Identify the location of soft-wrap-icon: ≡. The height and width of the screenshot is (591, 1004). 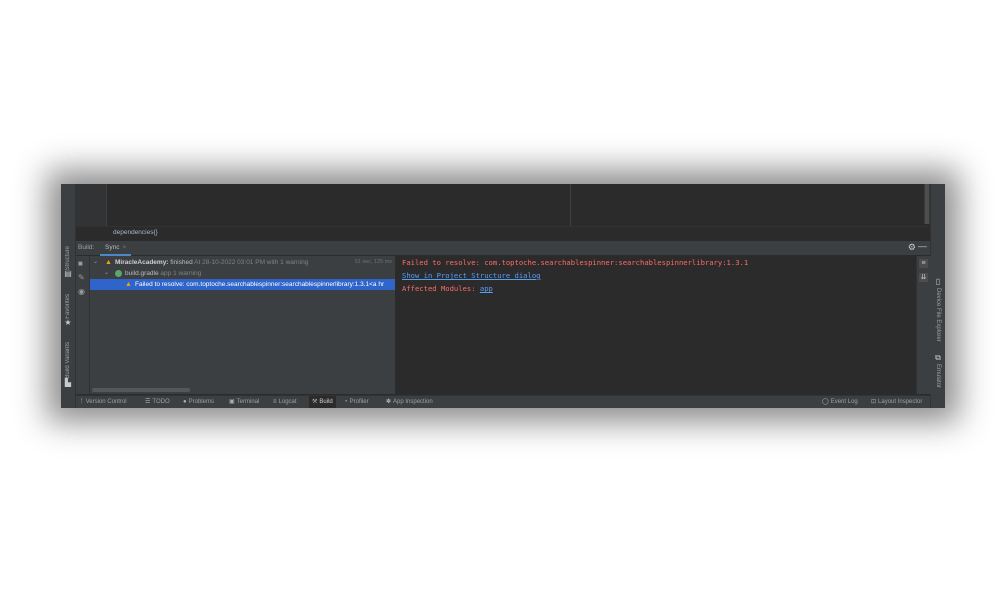
(923, 263).